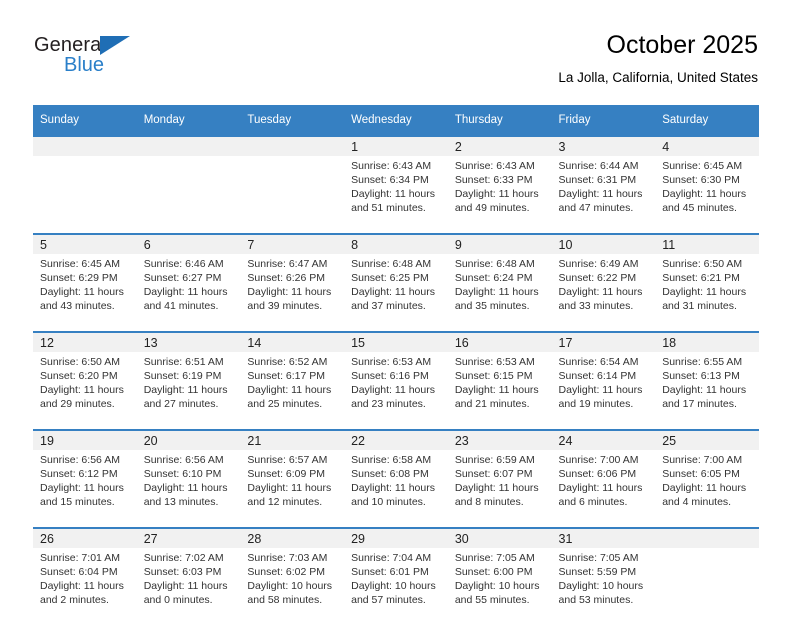 This screenshot has width=792, height=625. I want to click on sunset-text: Sunset: 6:30 PM, so click(701, 180).